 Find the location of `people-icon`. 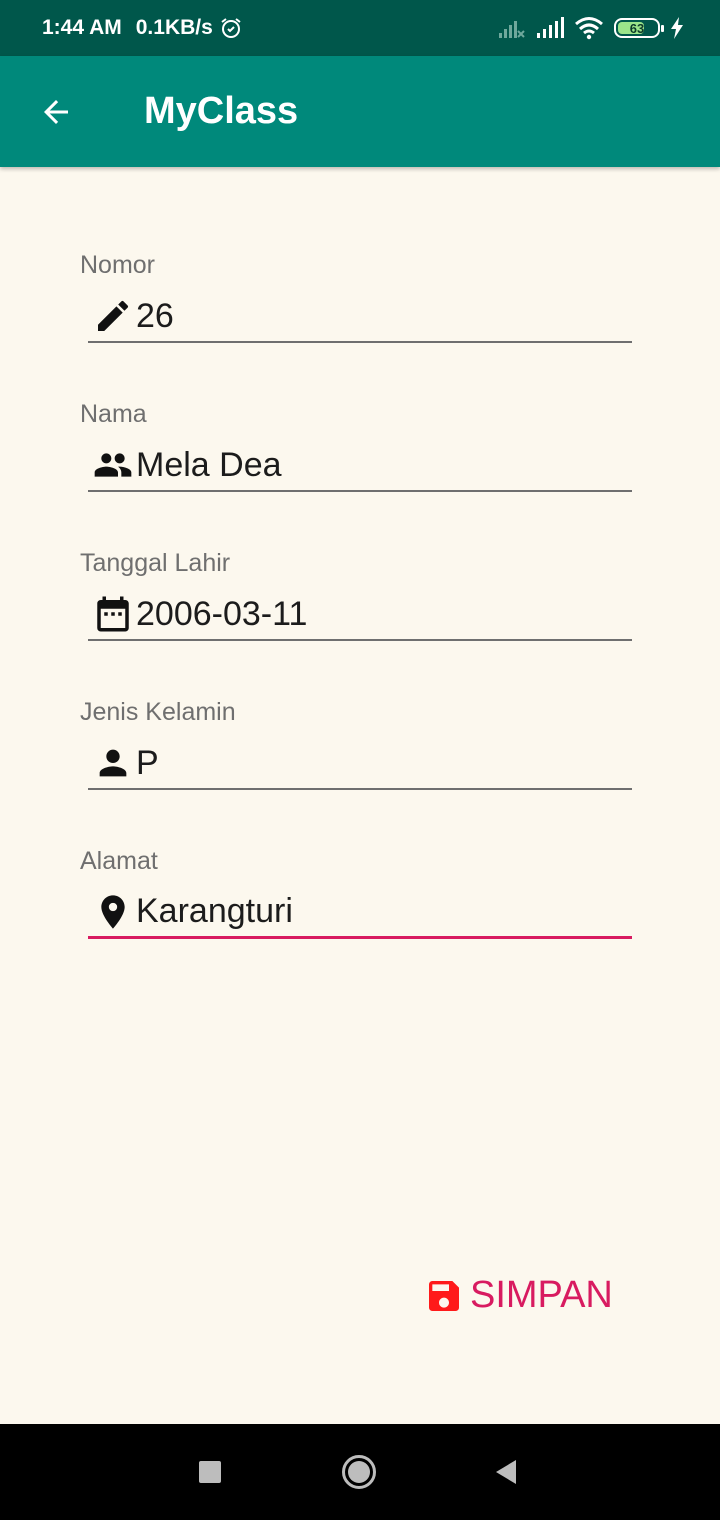

people-icon is located at coordinates (113, 465).